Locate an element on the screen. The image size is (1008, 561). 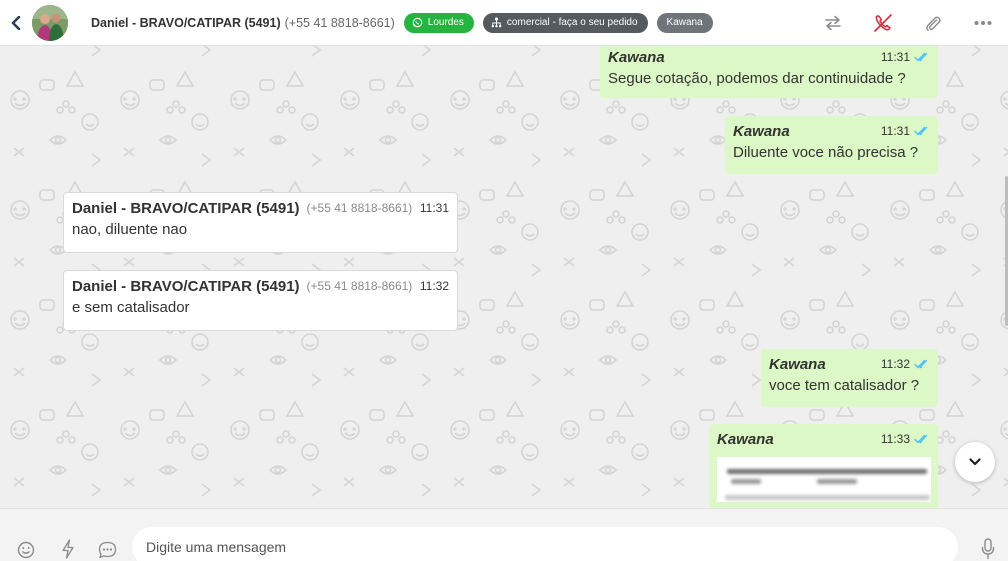
lightning-icon is located at coordinates (68, 549).